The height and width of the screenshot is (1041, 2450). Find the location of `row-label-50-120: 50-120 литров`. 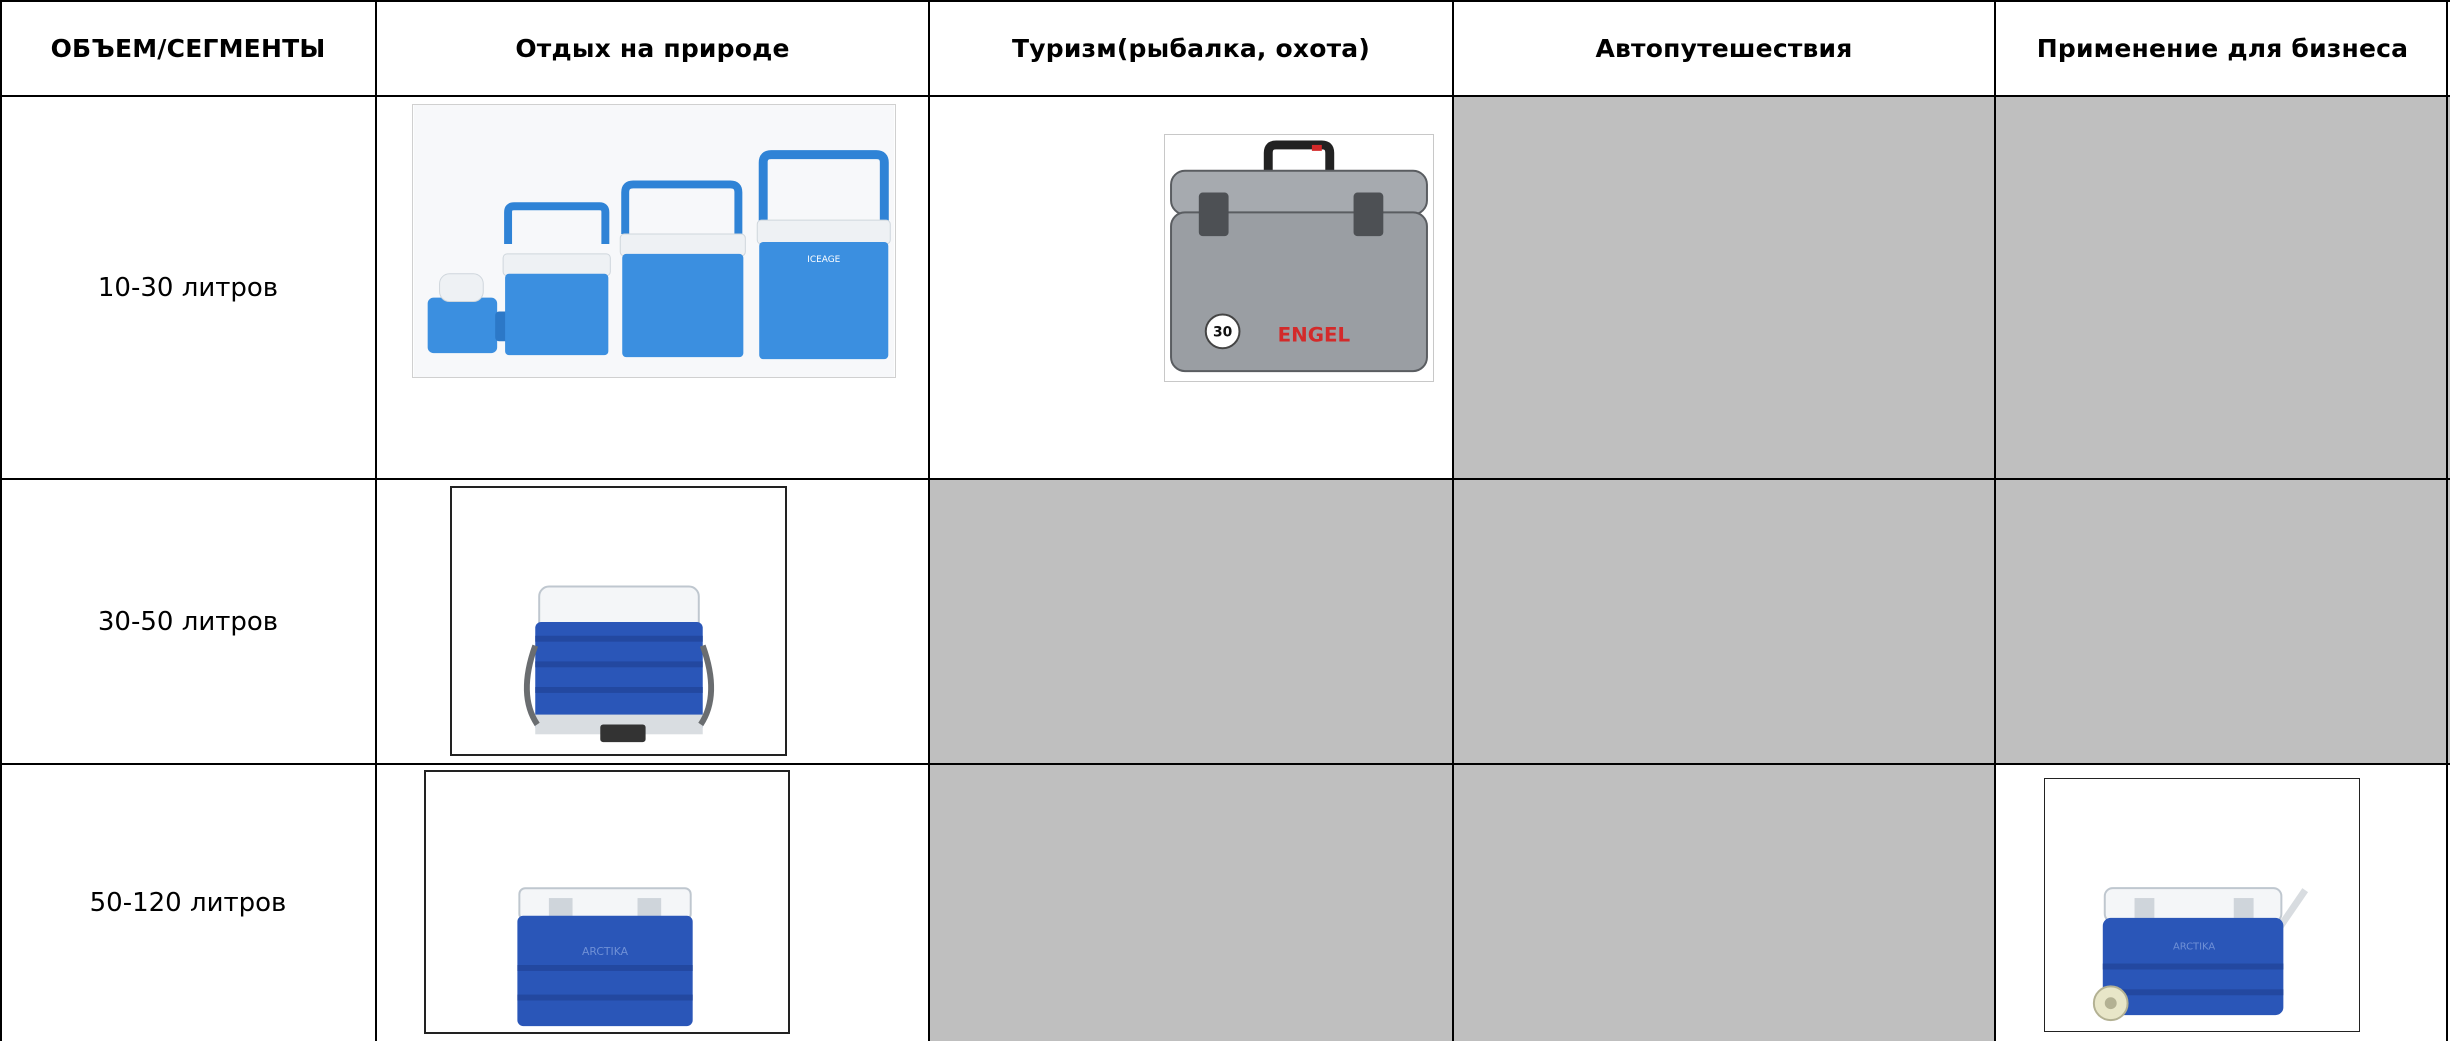

row-label-50-120: 50-120 литров is located at coordinates (188, 902).